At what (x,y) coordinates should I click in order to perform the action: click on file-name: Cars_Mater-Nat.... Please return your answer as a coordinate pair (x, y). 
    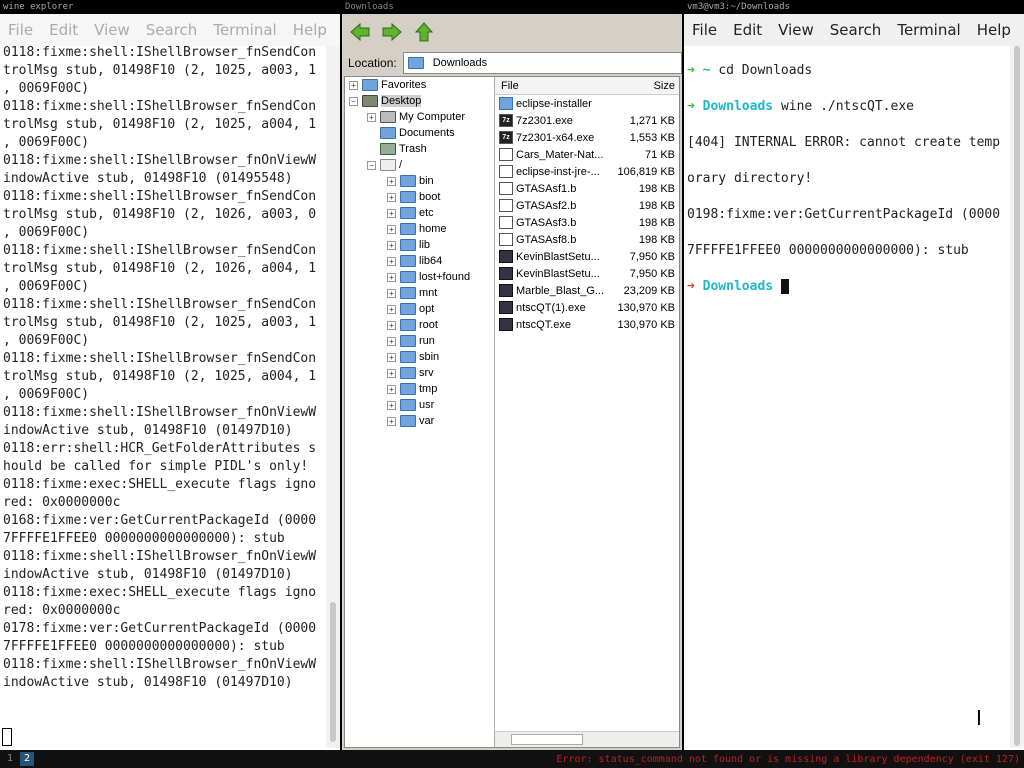
    Looking at the image, I should click on (560, 154).